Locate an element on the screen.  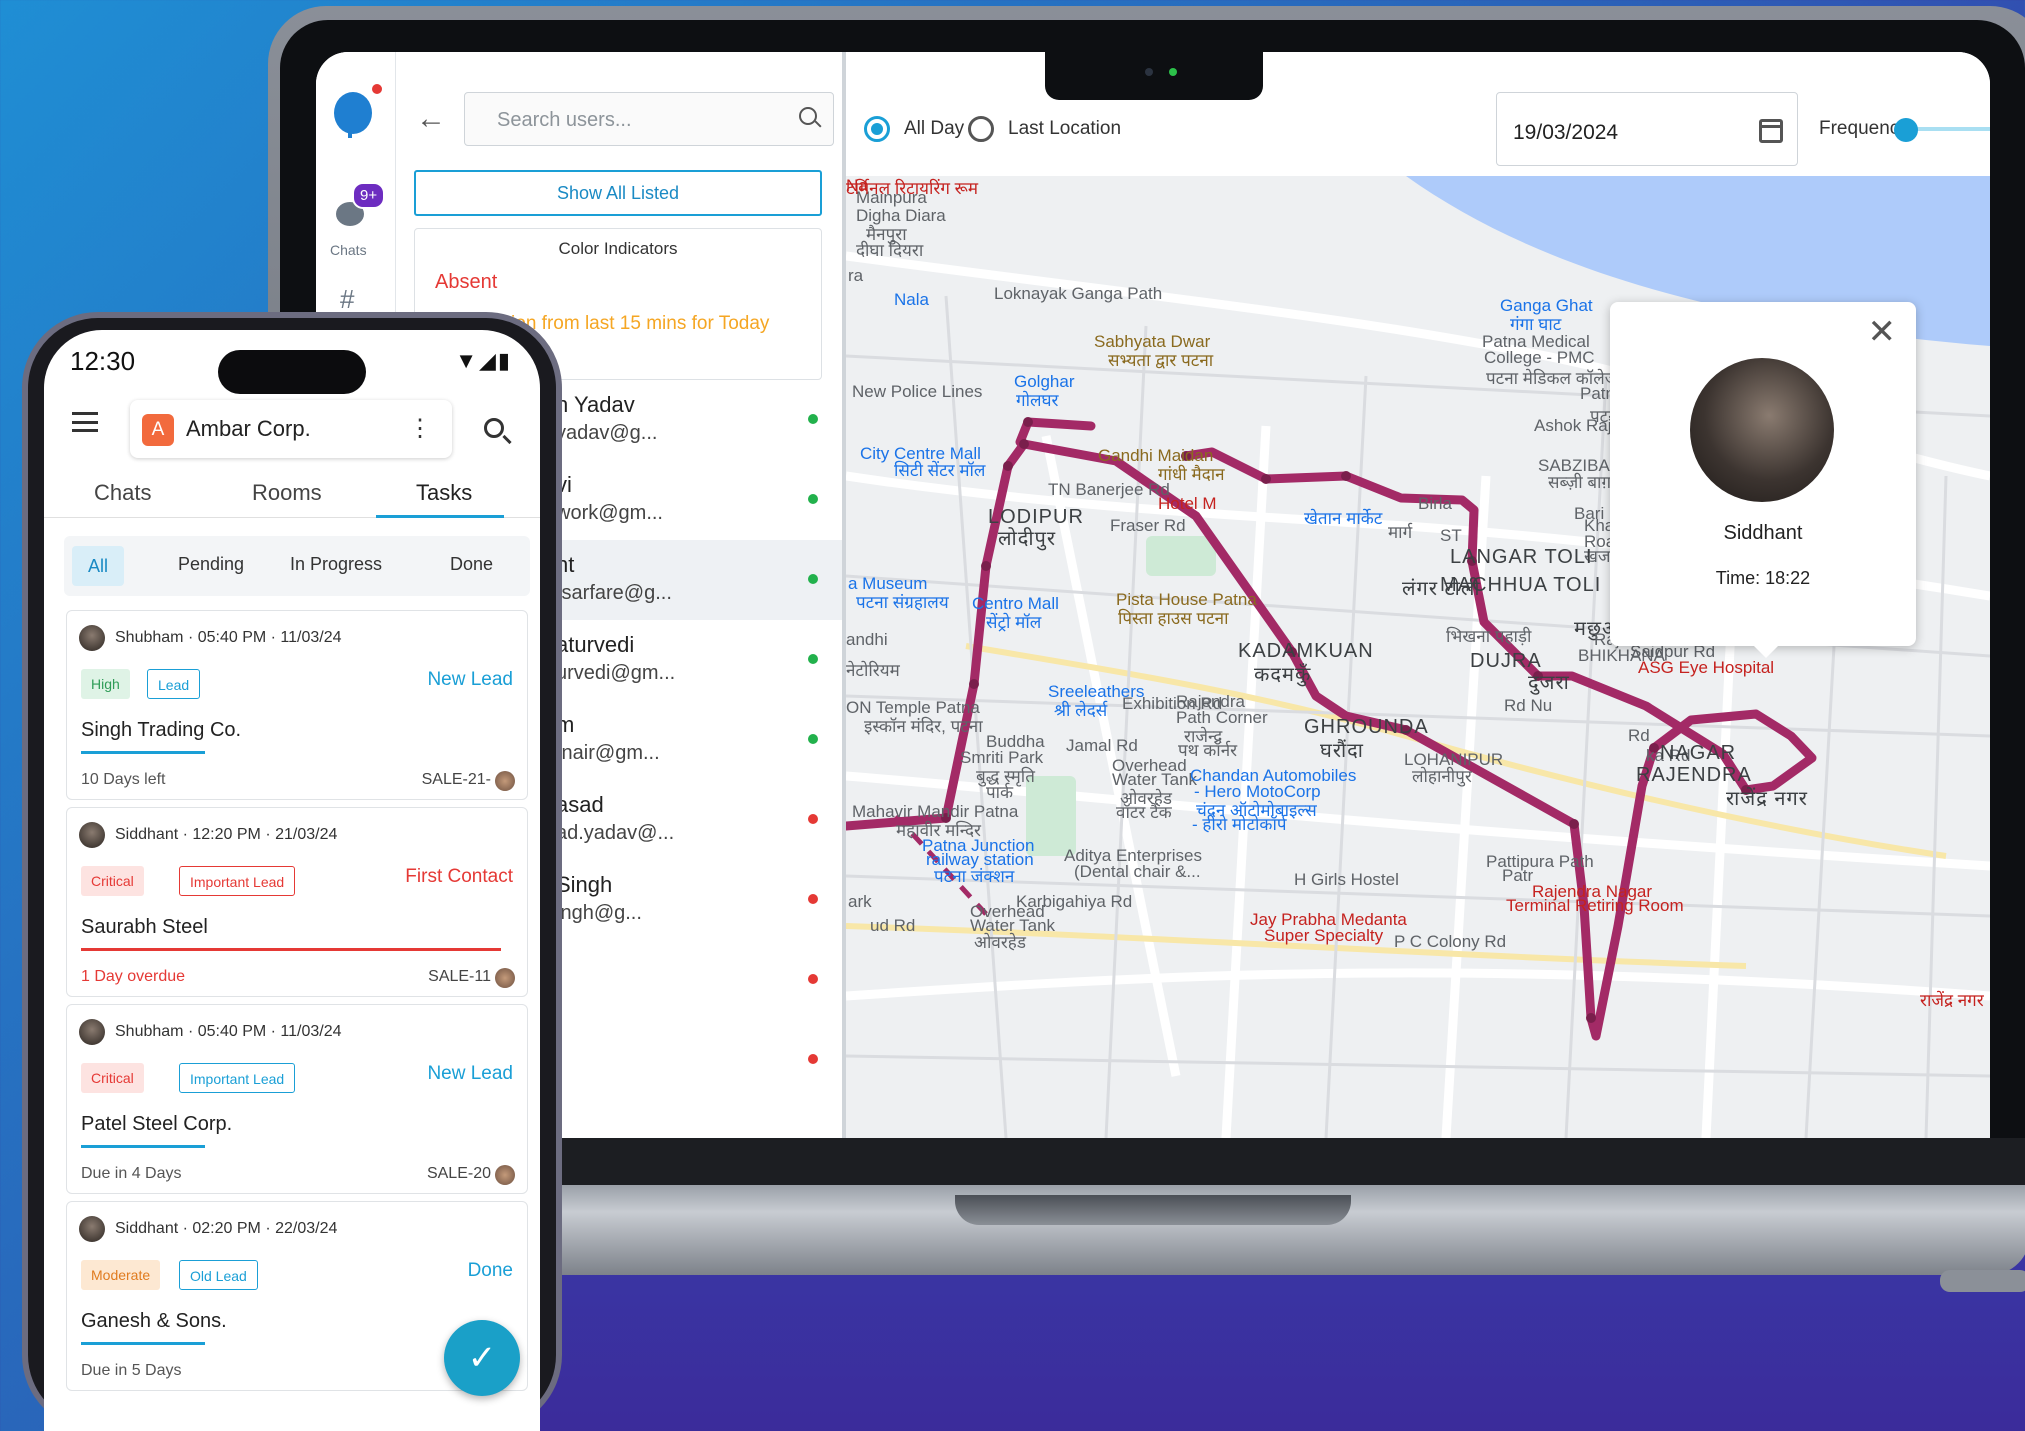
map-label: पथ कॉर्नर is located at coordinates (1208, 750).